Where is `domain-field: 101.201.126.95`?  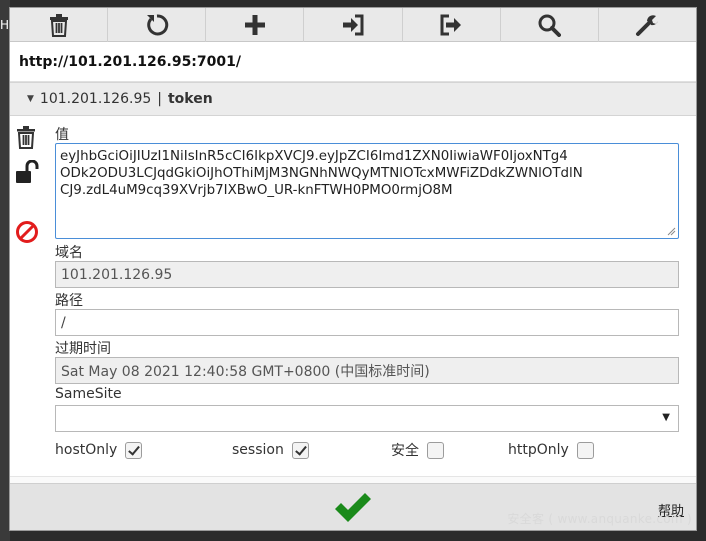 domain-field: 101.201.126.95 is located at coordinates (367, 274).